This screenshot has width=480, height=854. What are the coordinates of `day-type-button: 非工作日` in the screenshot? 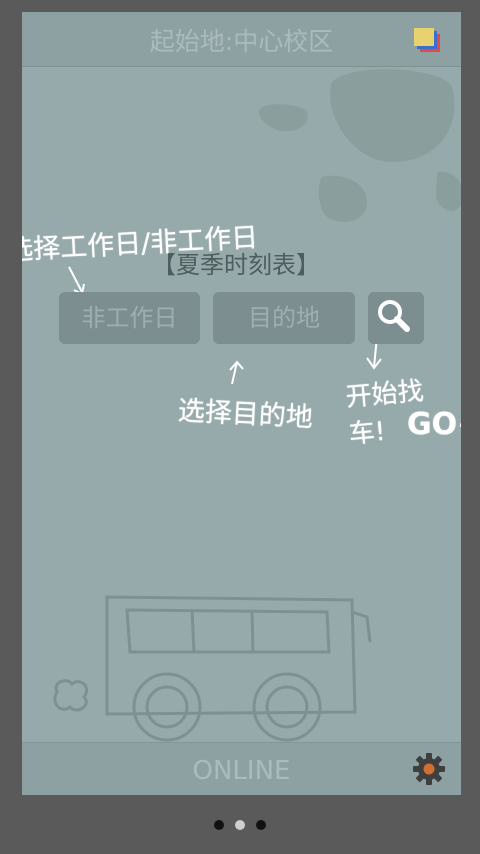 It's located at (129, 318).